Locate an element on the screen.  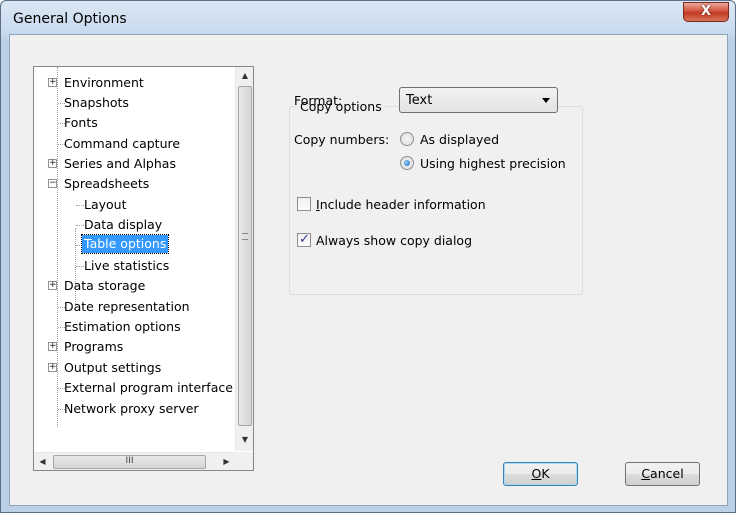
copy-numbers-label: Copy numbers: is located at coordinates (342, 139).